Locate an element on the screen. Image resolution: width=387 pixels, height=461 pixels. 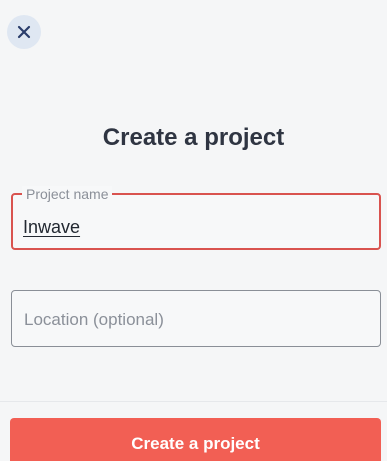
create-project-button: Create a project is located at coordinates (195, 439).